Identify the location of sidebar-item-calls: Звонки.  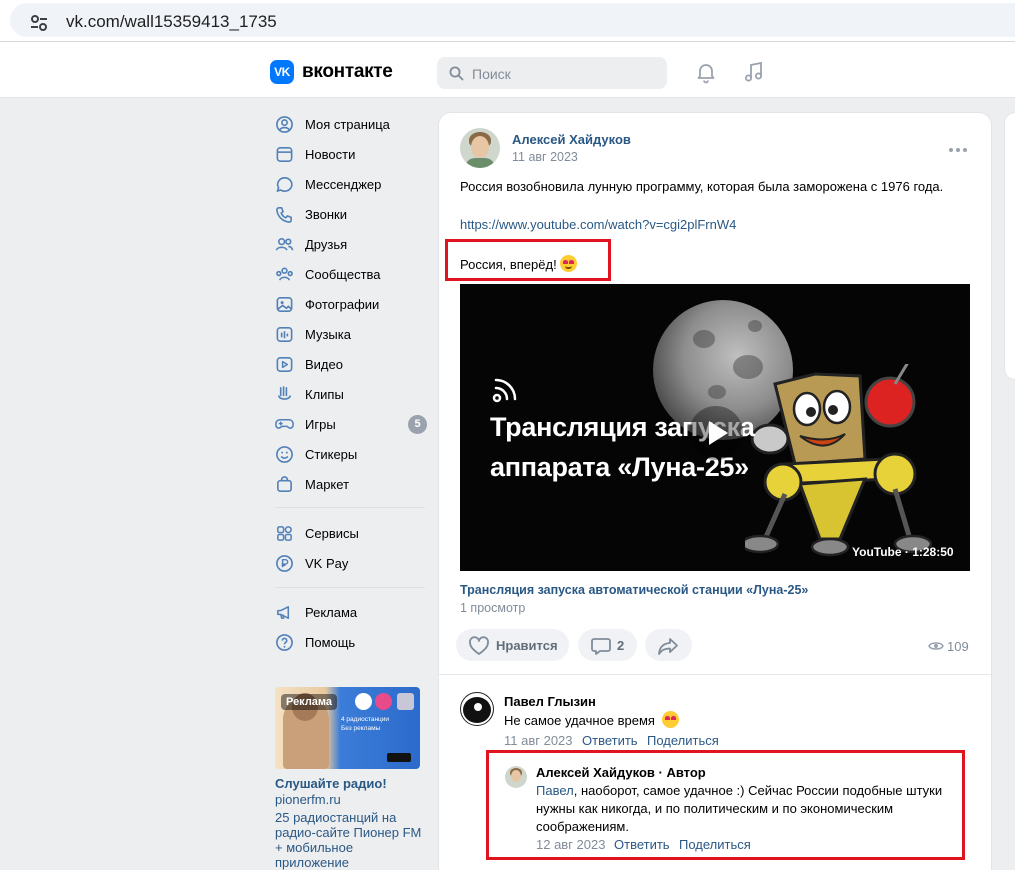
(348, 214).